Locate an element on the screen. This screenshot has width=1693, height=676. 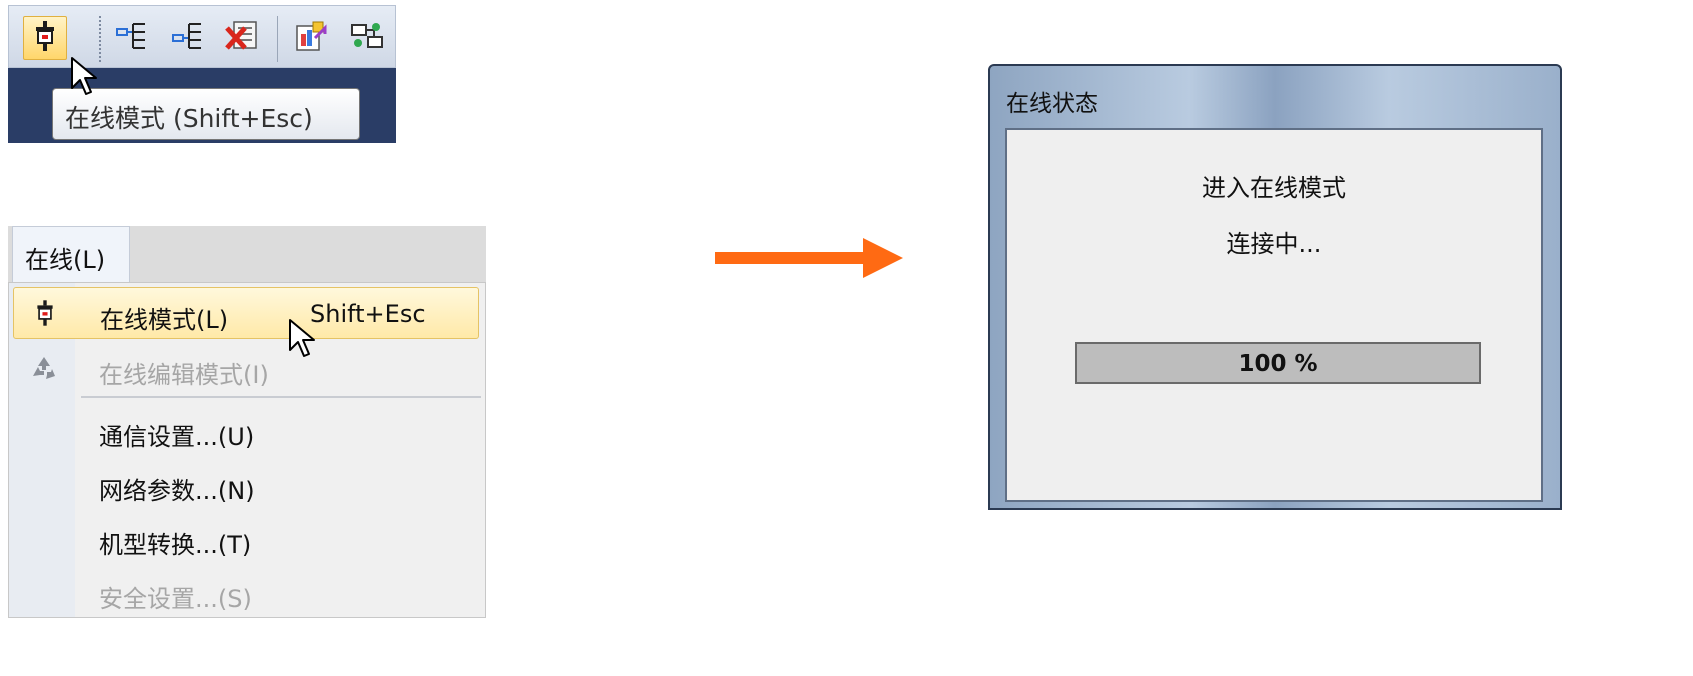
menu-item-model-conversion: 机型转换...(T) is located at coordinates (246, 539).